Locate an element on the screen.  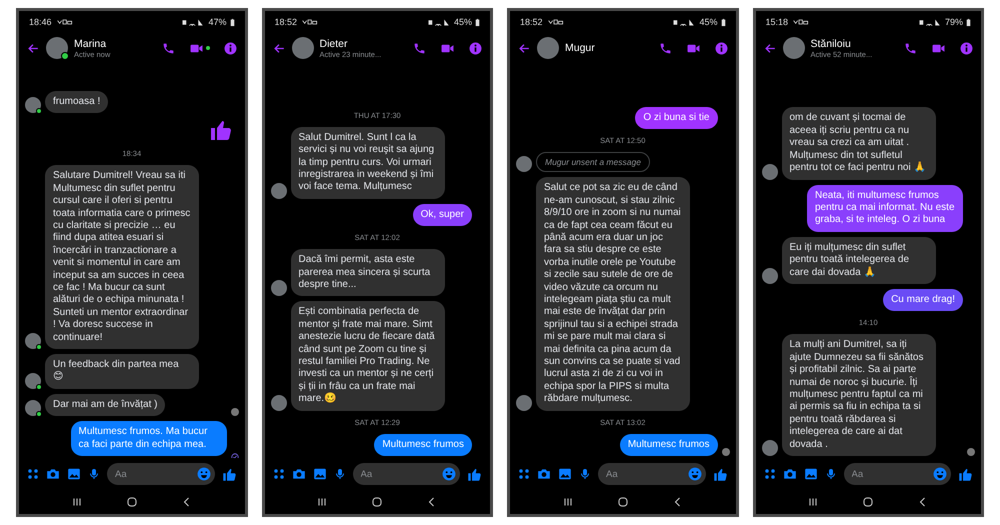
message-bubble: Neata, iti multumesc frumos pentru ca mai informat. Nu este graba, si te inteleg. O zi buna is located at coordinates (885, 208).